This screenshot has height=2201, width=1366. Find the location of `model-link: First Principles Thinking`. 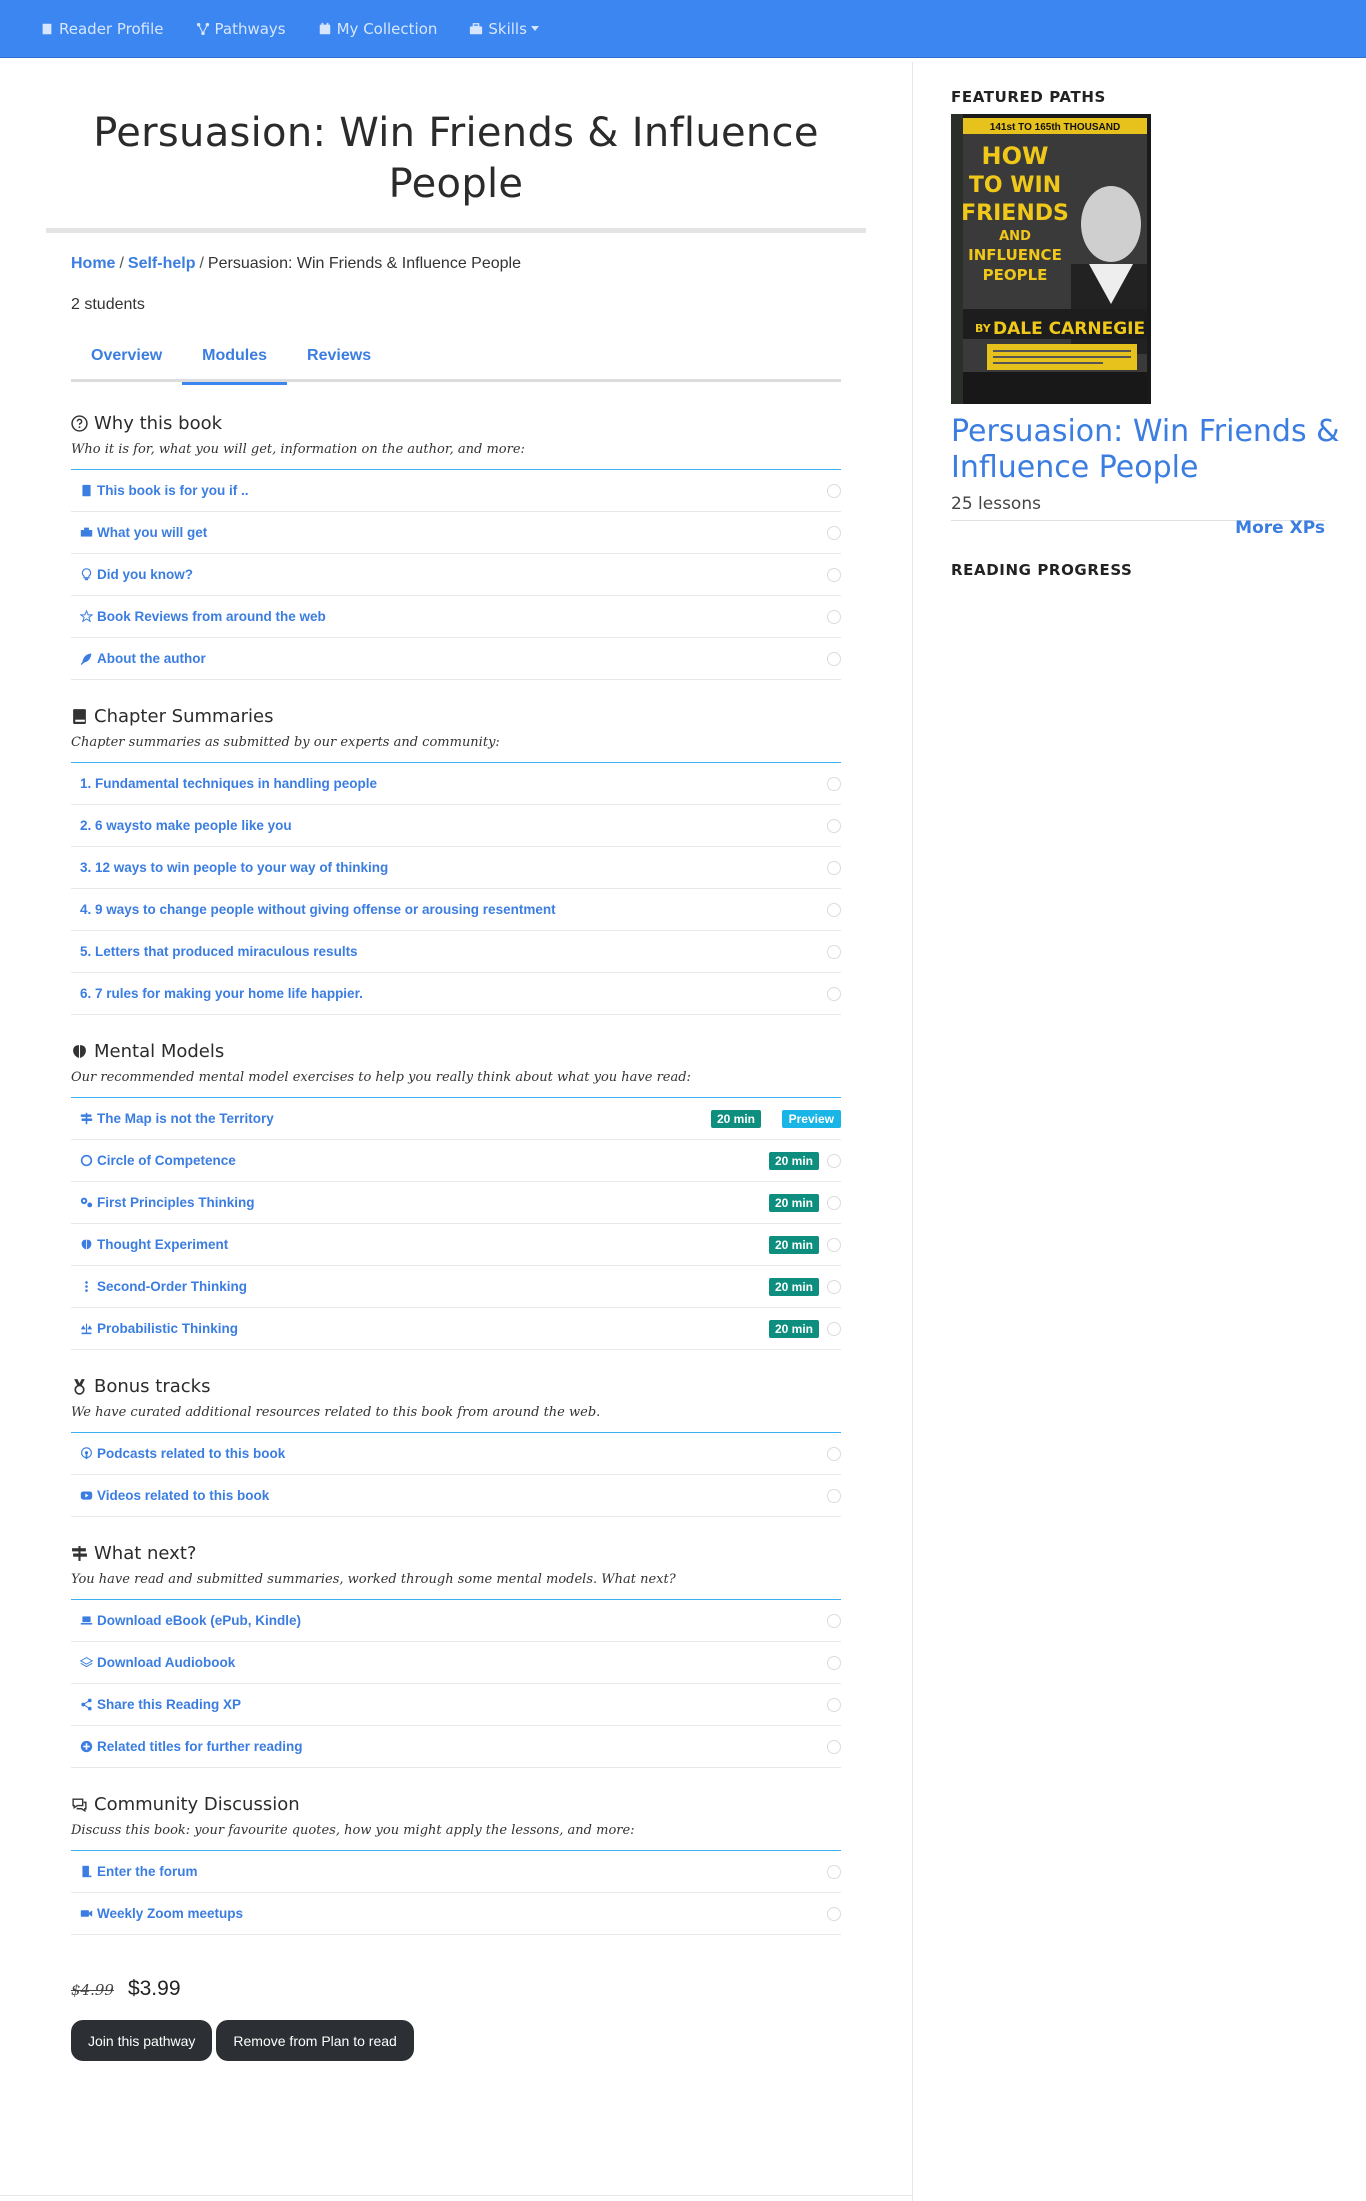

model-link: First Principles Thinking is located at coordinates (176, 1202).